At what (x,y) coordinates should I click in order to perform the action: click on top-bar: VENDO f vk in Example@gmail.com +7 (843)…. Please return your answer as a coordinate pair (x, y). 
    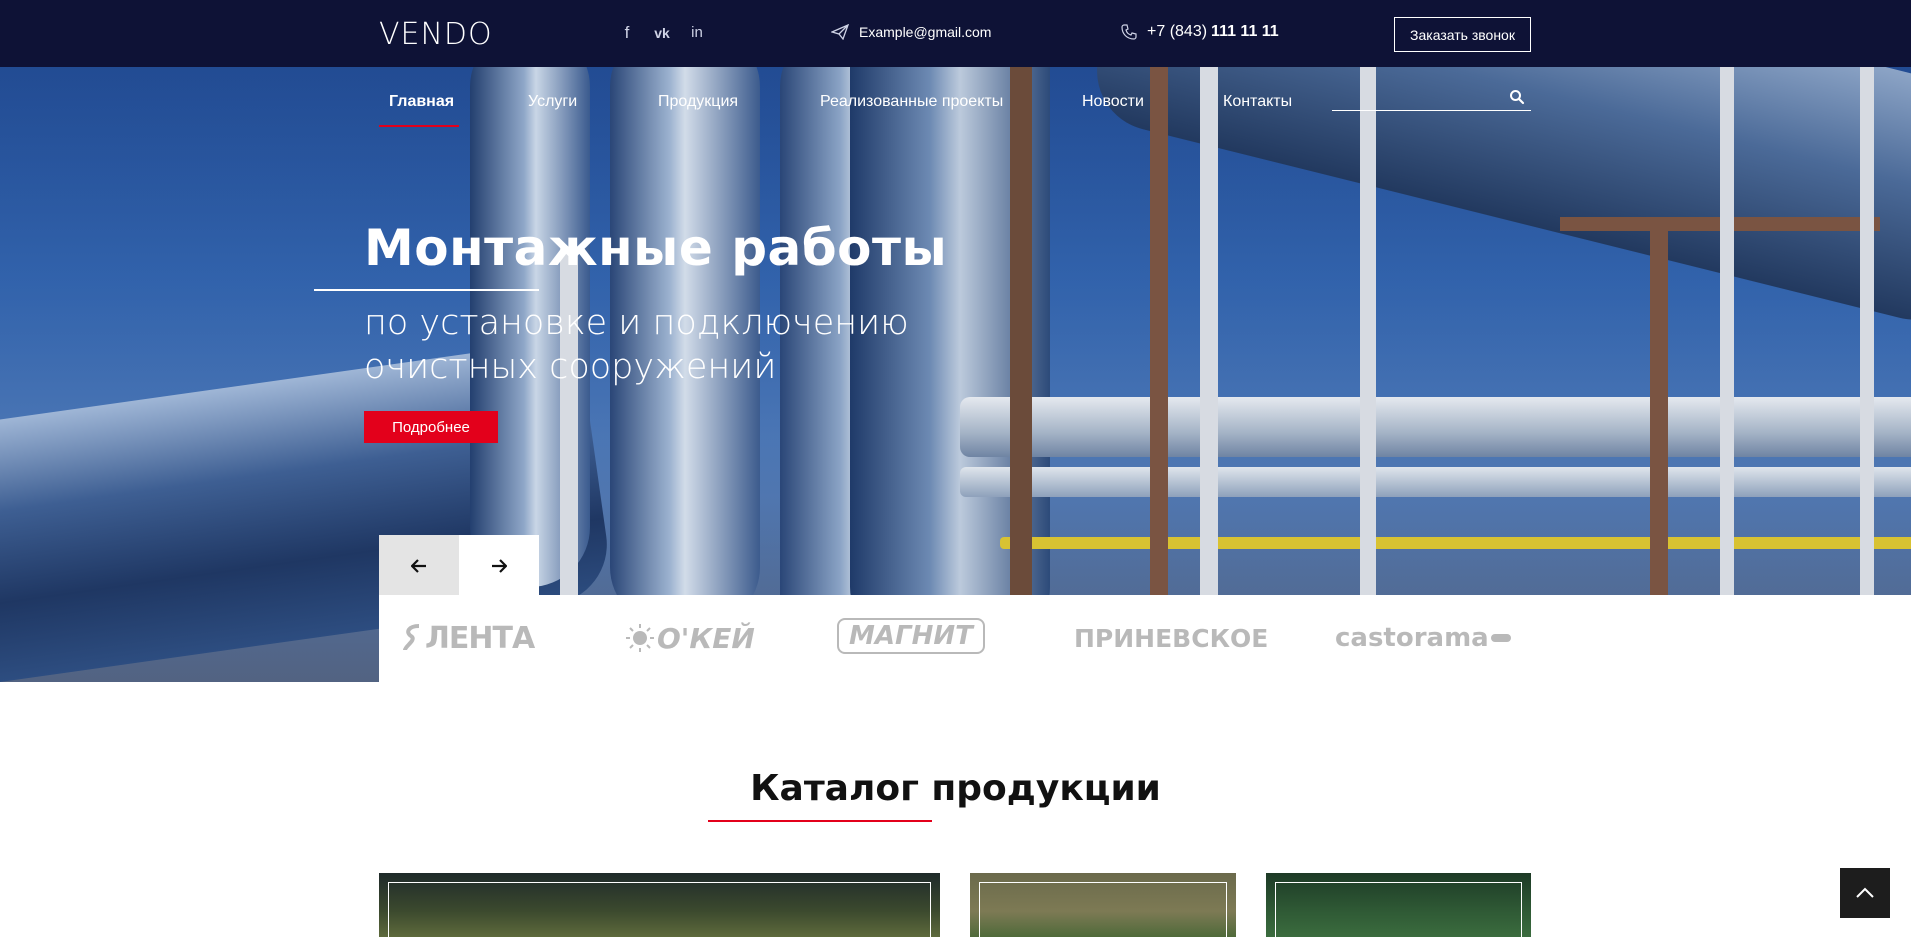
    Looking at the image, I should click on (955, 33).